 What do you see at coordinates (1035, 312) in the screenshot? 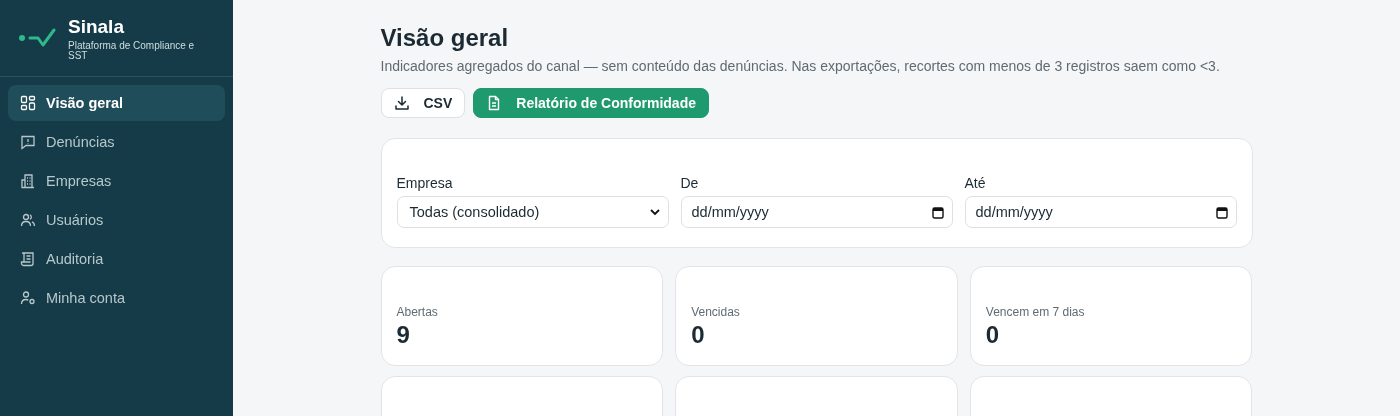
I see `stat-label: Vencem em 7 dias` at bounding box center [1035, 312].